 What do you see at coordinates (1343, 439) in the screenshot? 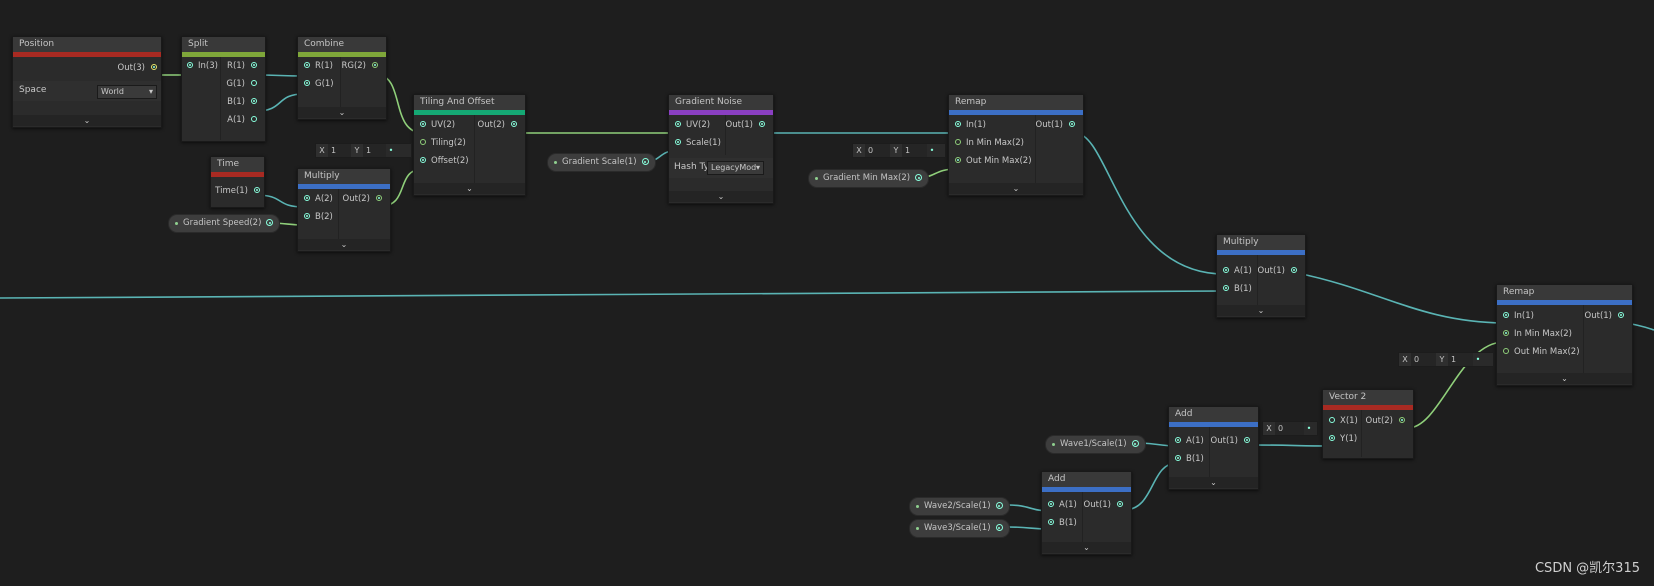
I see `input-port: Y(1)` at bounding box center [1343, 439].